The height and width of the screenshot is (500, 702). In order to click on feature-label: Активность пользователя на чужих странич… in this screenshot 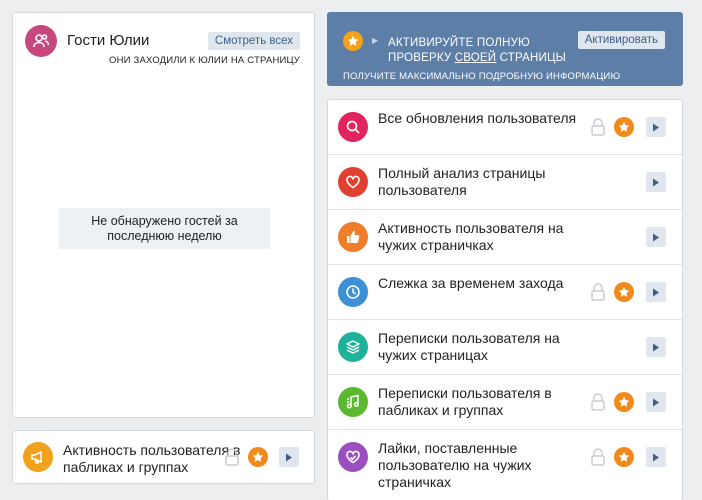, I will do `click(471, 236)`.